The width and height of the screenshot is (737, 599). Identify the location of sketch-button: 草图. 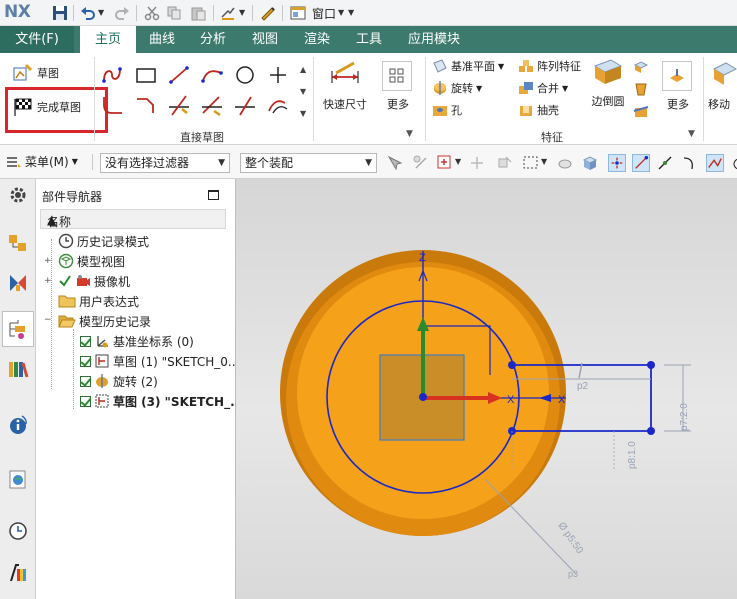
(35, 73).